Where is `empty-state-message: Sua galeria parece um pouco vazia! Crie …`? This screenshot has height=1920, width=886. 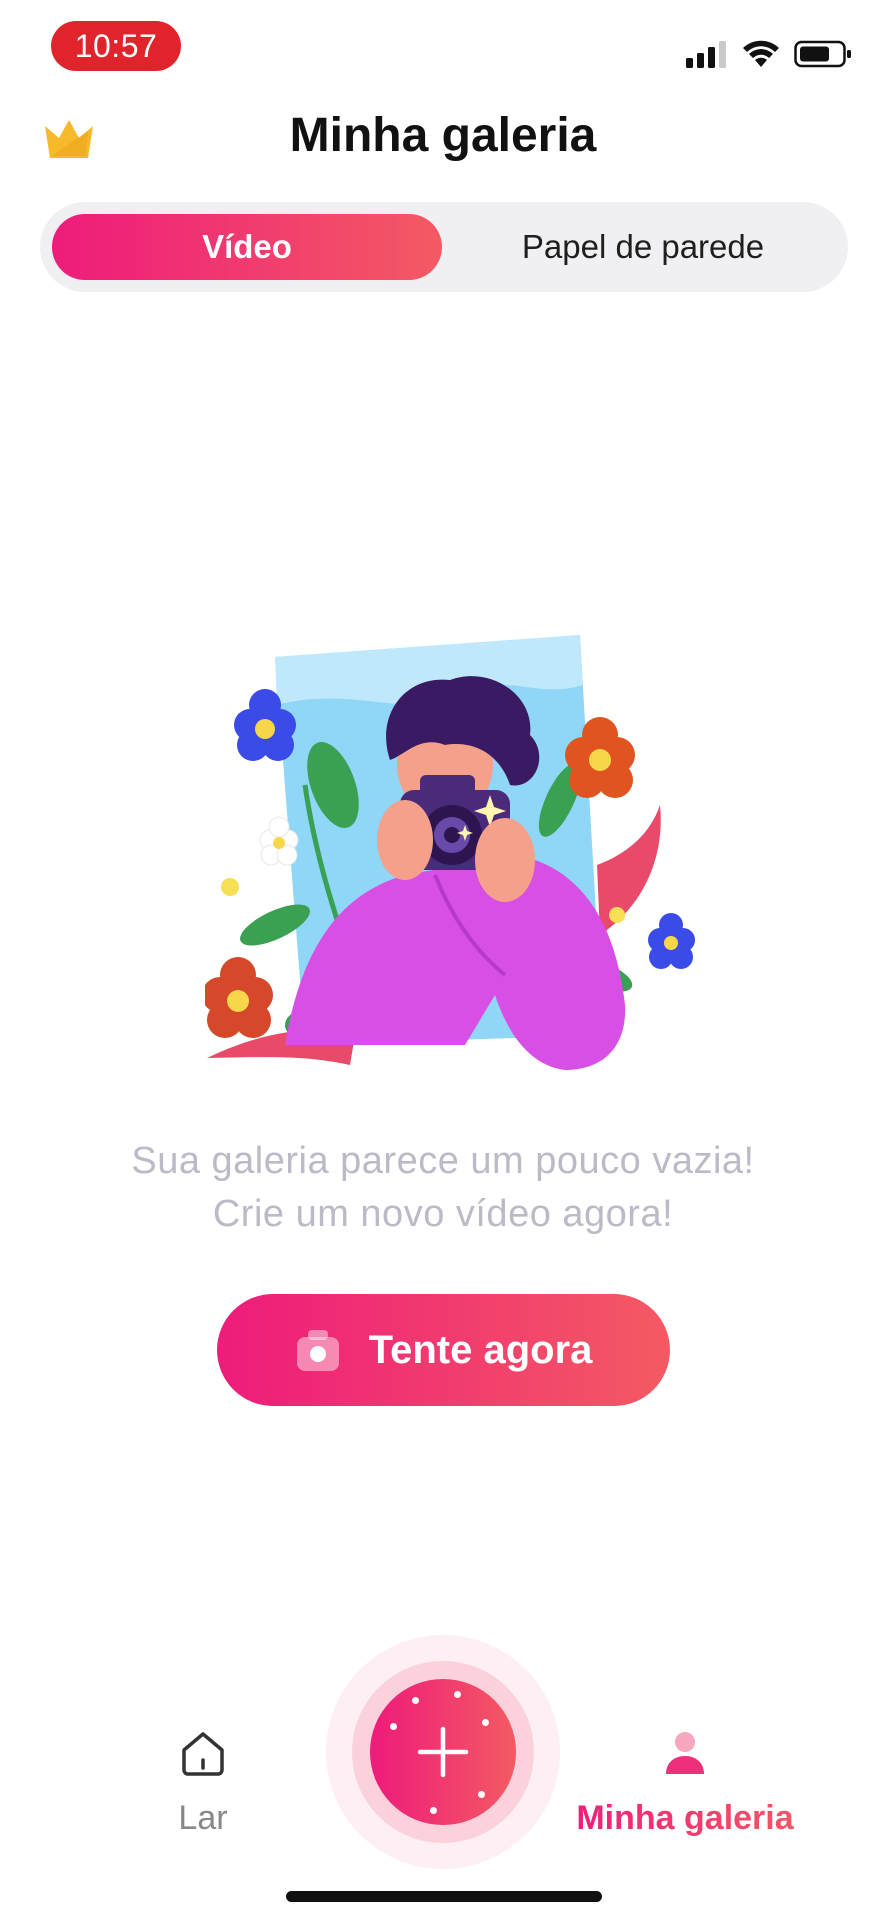 empty-state-message: Sua galeria parece um pouco vazia! Crie … is located at coordinates (443, 1188).